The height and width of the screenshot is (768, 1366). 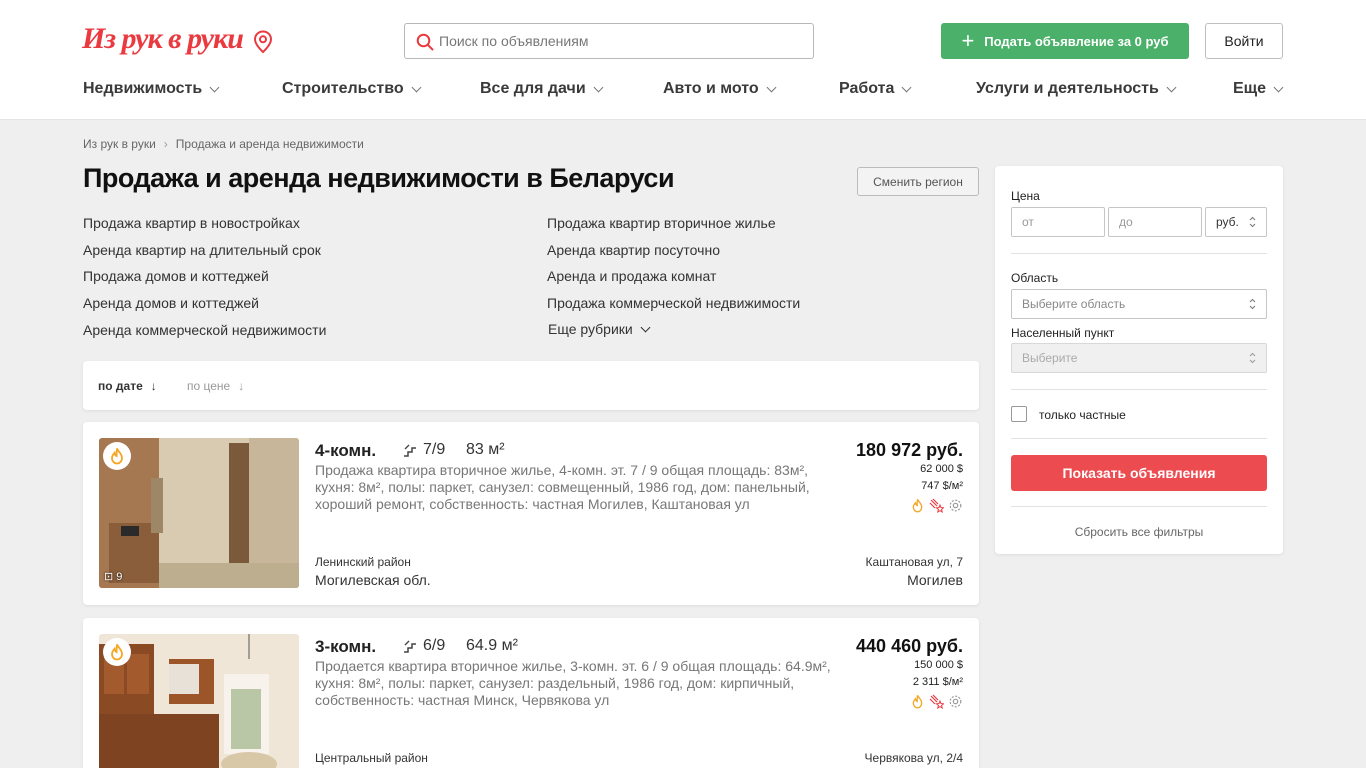 What do you see at coordinates (1058, 222) in the screenshot?
I see `price-from-input: от` at bounding box center [1058, 222].